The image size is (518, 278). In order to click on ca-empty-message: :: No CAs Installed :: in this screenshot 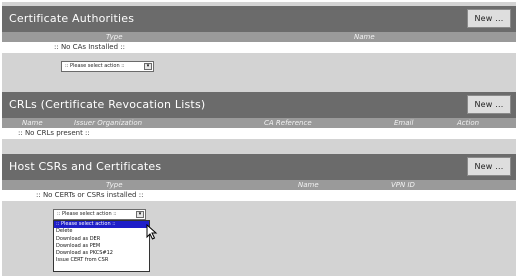, I will do `click(89, 47)`.